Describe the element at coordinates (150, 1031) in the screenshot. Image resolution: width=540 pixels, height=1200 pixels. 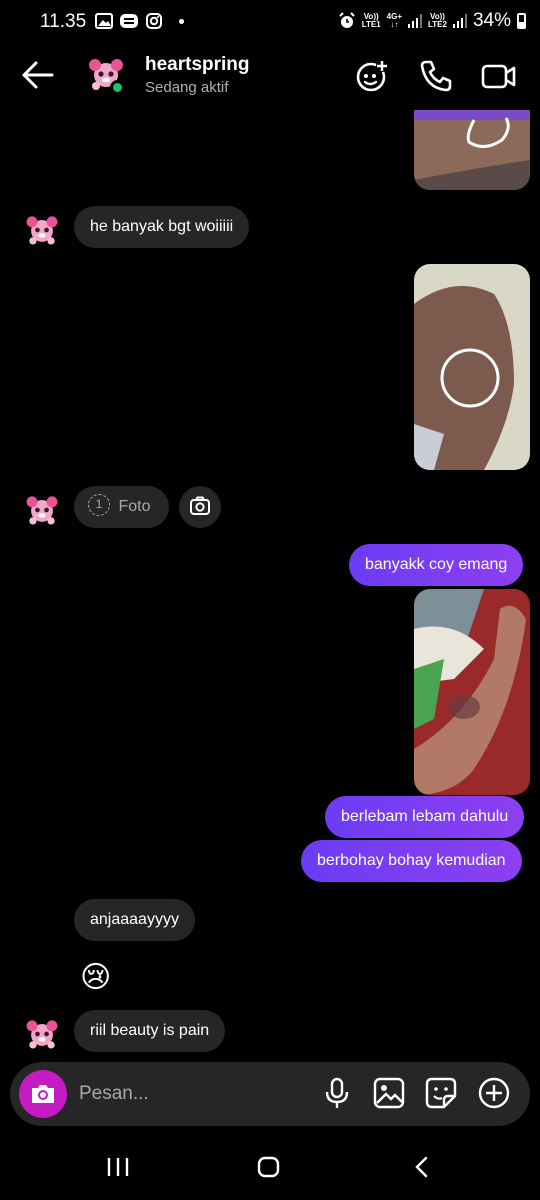
I see `incoming-message: riil beauty is pain` at that location.